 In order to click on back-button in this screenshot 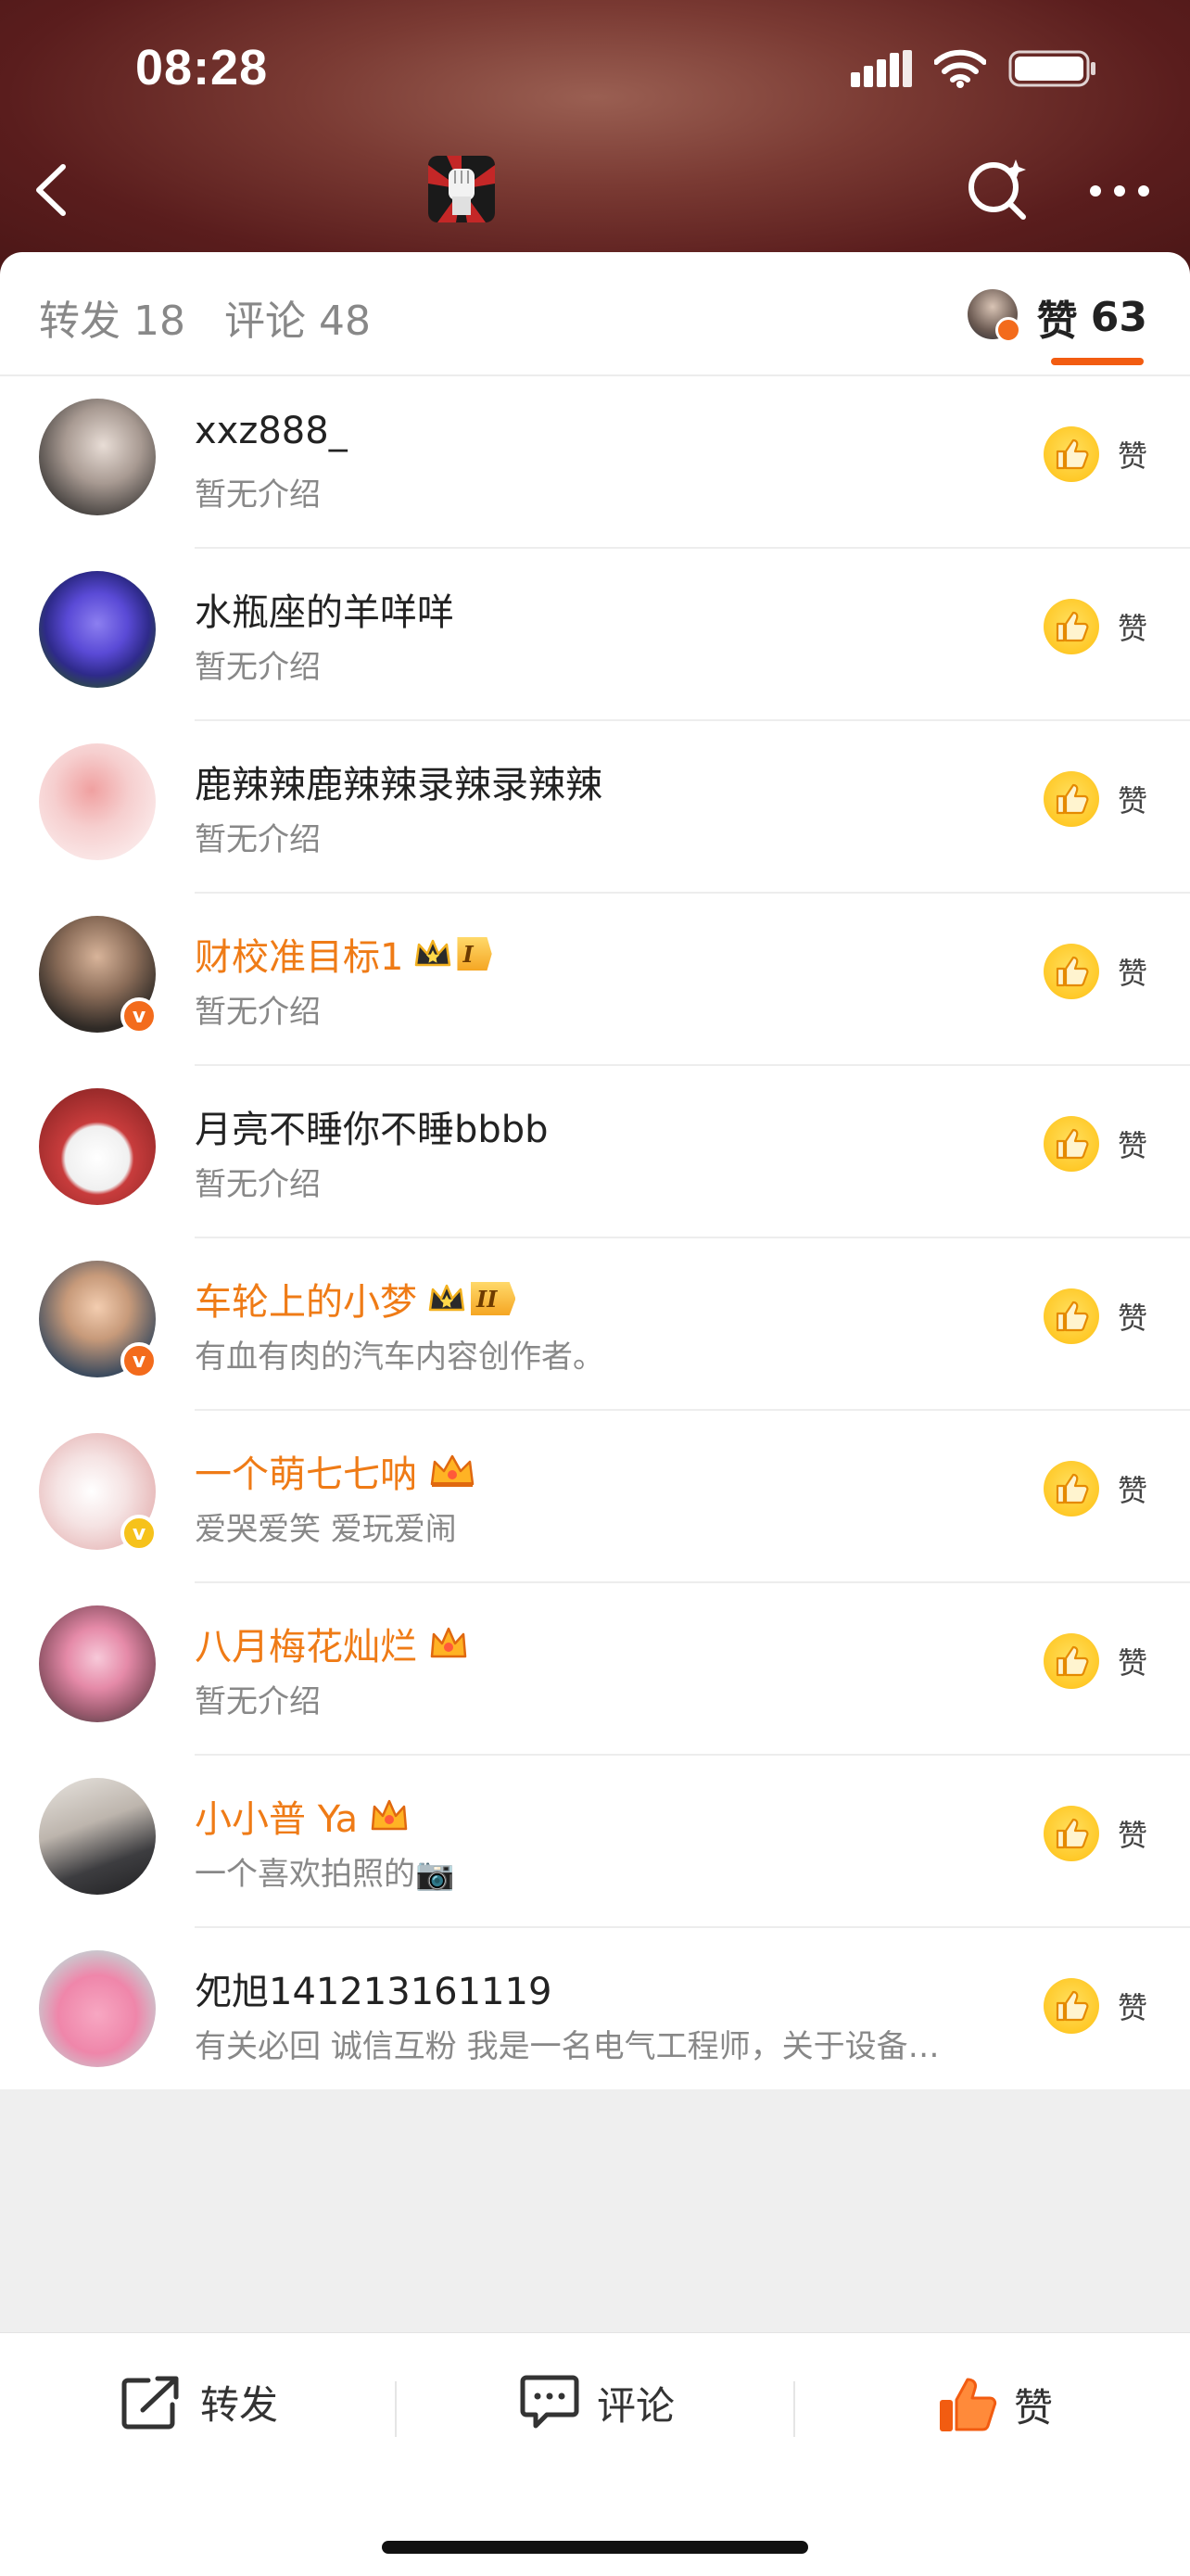, I will do `click(52, 190)`.